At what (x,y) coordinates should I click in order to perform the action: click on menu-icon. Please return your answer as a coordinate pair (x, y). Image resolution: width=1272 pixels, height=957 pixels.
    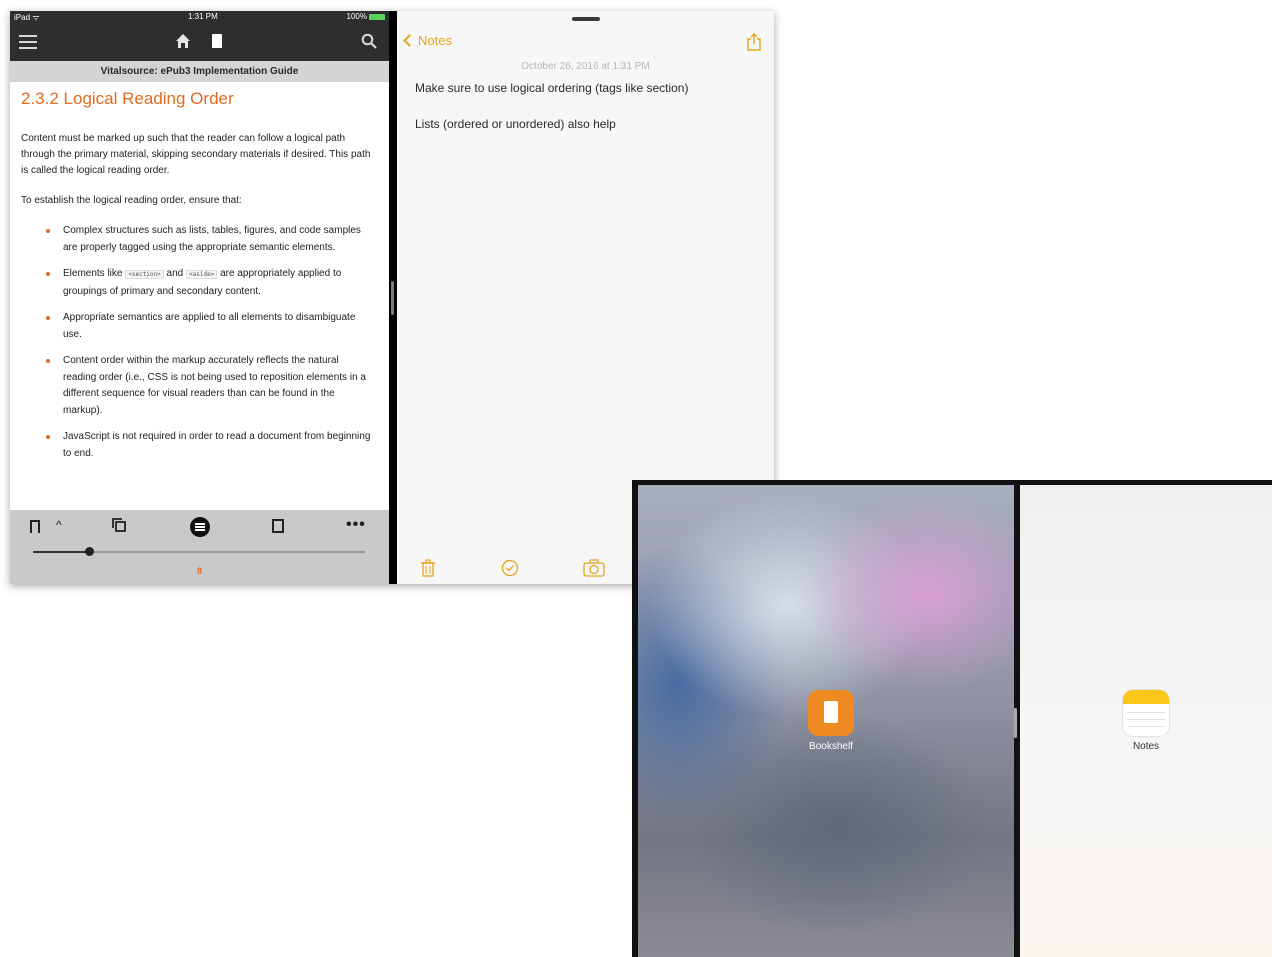
    Looking at the image, I should click on (28, 42).